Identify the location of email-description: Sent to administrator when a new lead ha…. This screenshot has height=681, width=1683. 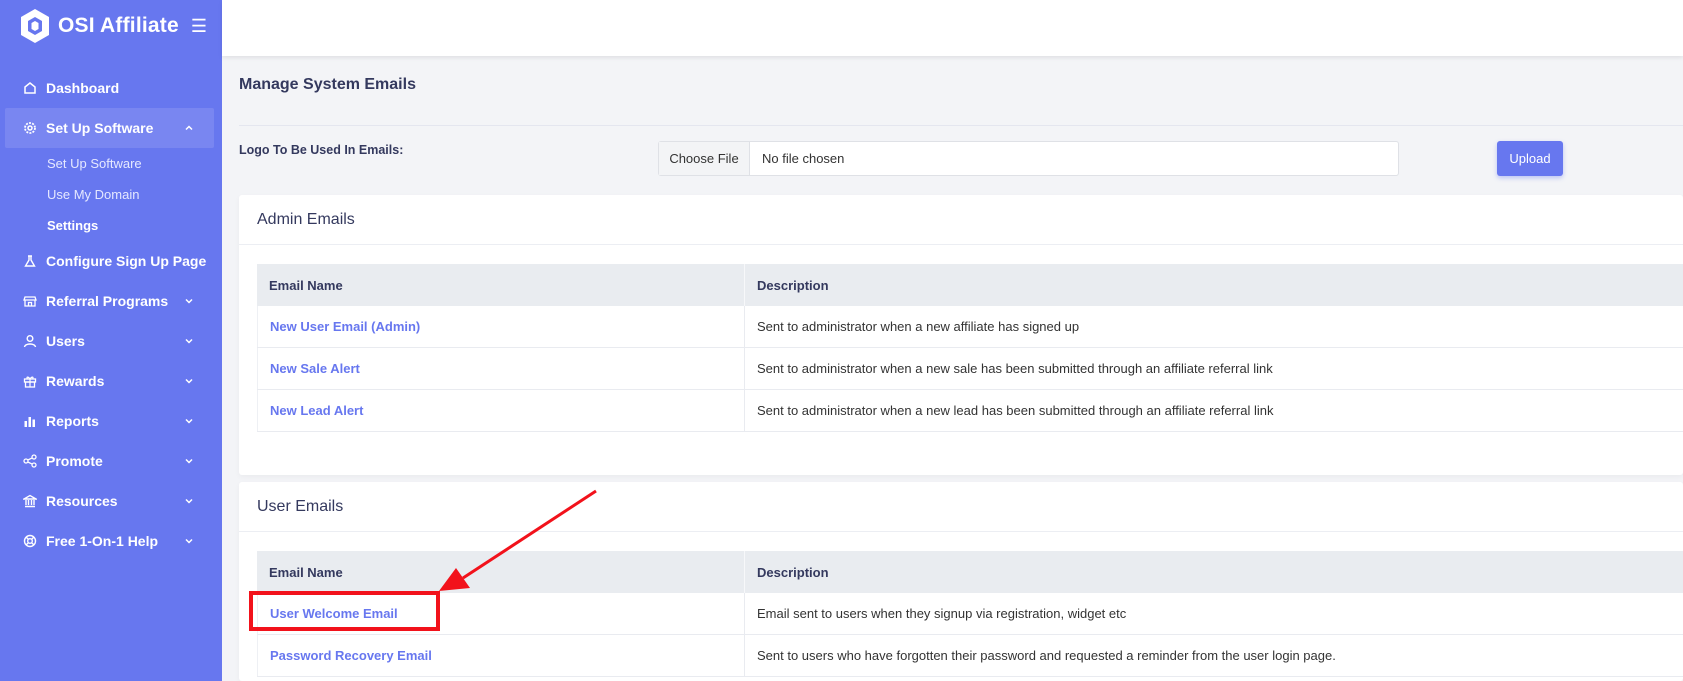
(1015, 410).